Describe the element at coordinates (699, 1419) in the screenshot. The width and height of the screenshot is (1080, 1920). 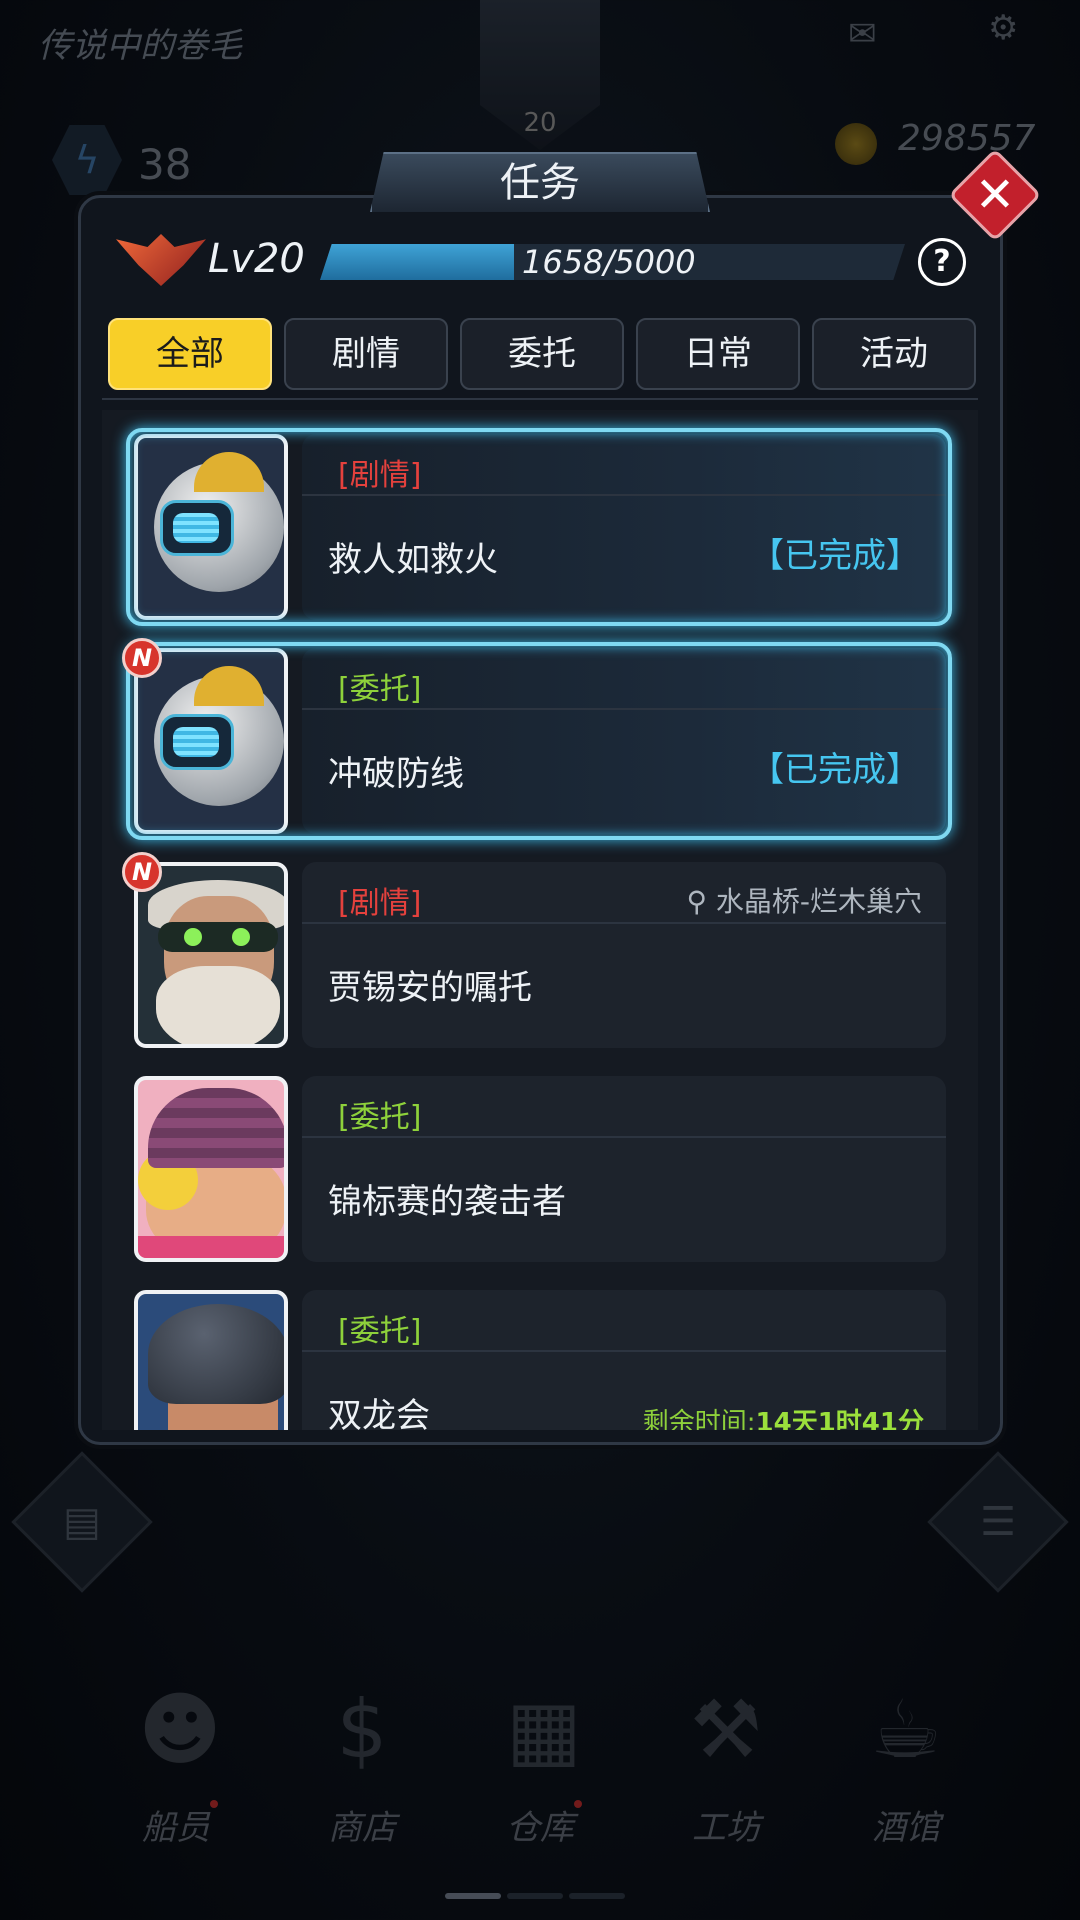
I see `timer-label: 剩余时间:` at that location.